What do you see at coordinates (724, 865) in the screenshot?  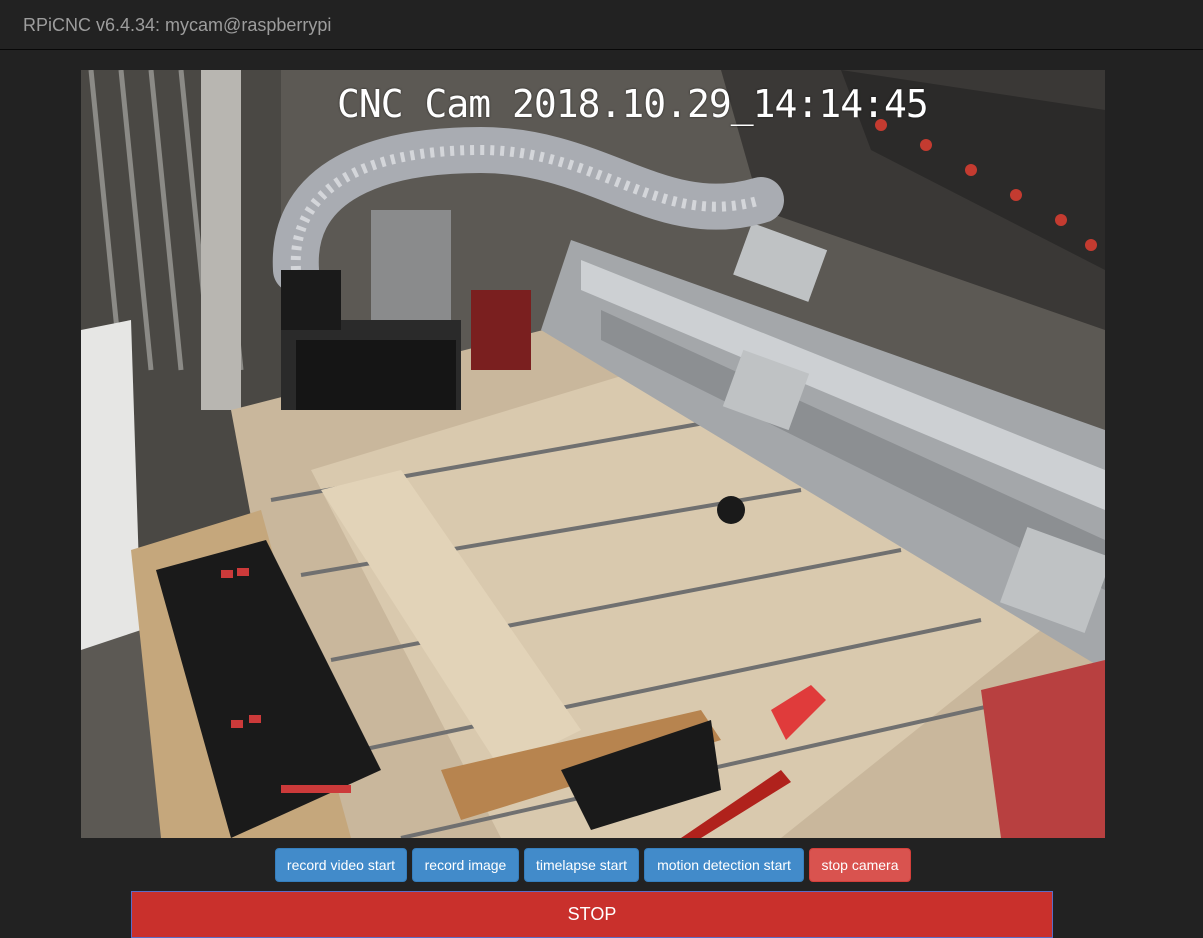 I see `motion-detection-button: motion detection start` at bounding box center [724, 865].